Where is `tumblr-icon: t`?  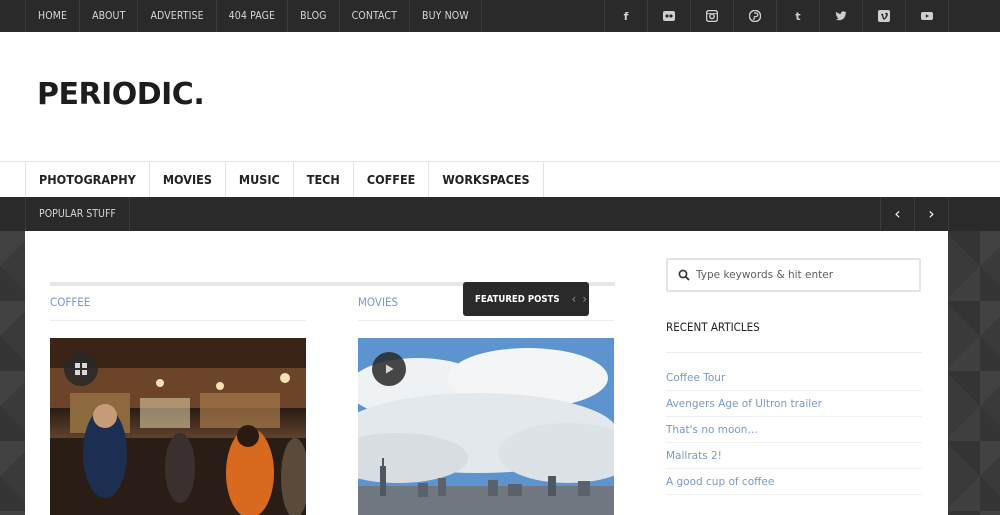
tumblr-icon: t is located at coordinates (798, 16).